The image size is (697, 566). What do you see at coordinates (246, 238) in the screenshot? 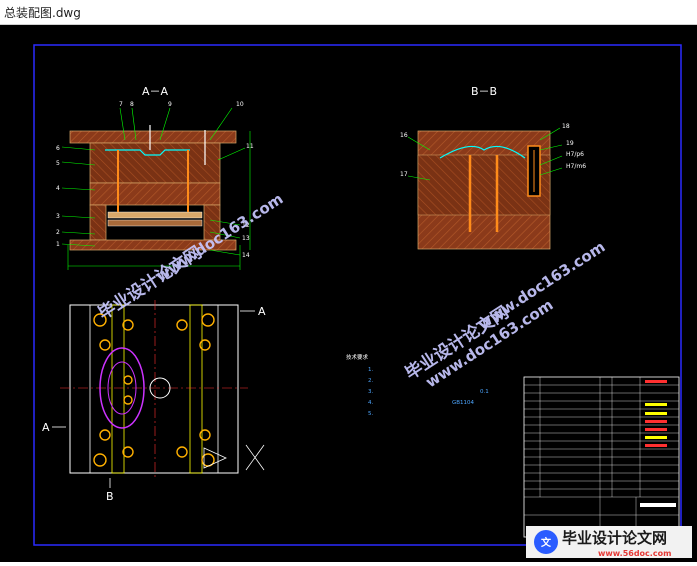
I see `callout-13: 13` at bounding box center [246, 238].